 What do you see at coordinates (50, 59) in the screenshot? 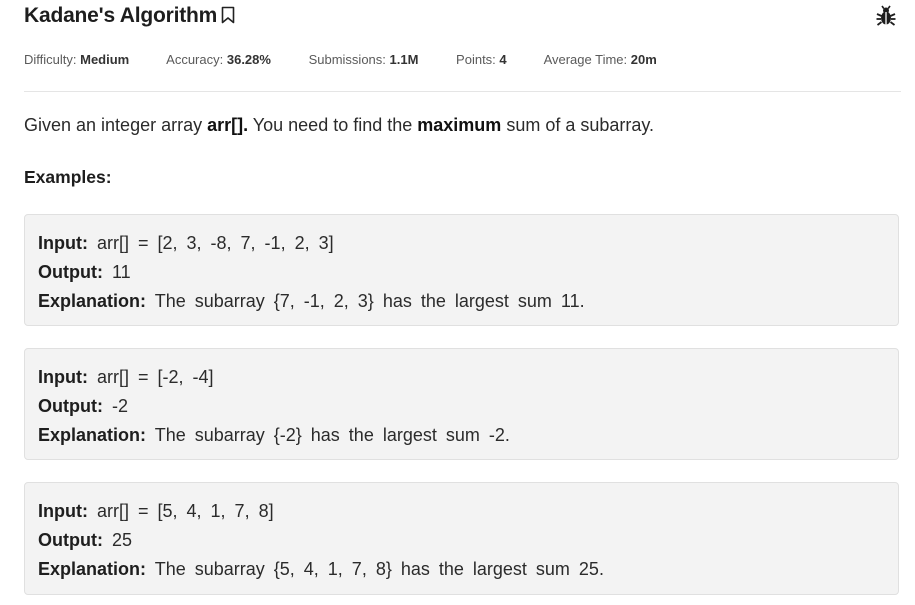
I see `meta-difficulty-label: Difficulty:` at bounding box center [50, 59].